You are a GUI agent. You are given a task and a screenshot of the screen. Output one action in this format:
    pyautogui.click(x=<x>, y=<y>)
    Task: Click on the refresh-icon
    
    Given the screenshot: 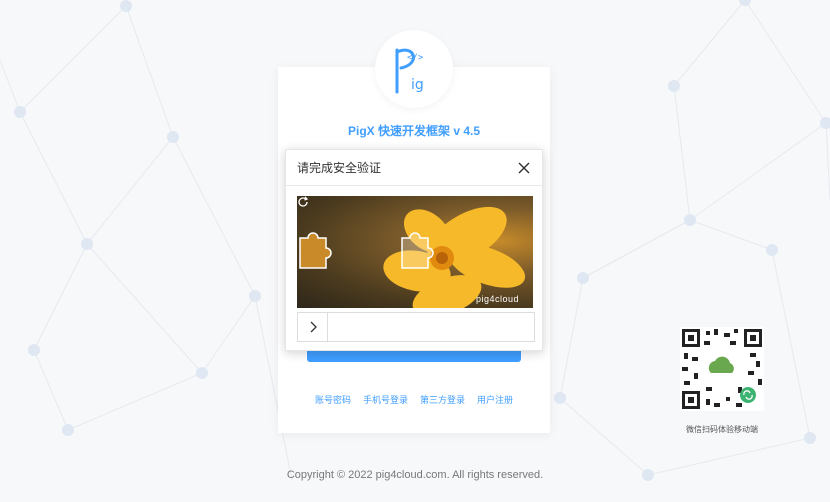 What is the action you would take?
    pyautogui.click(x=303, y=202)
    